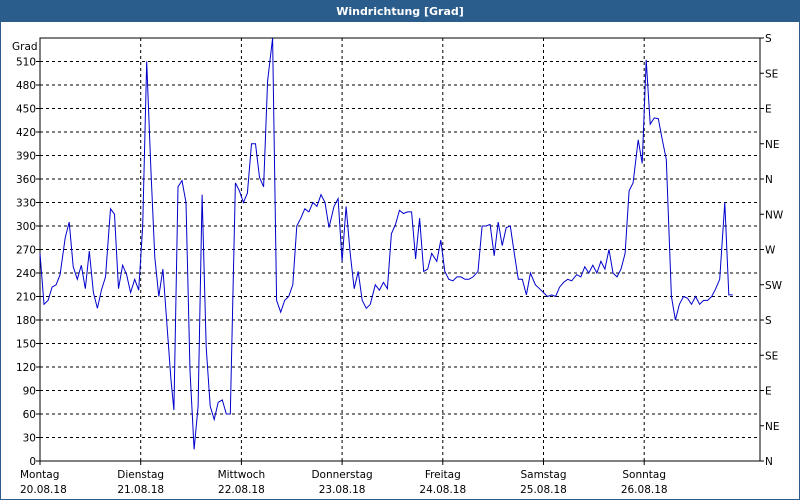 The height and width of the screenshot is (500, 800). I want to click on x-tick-date: 22.08.18, so click(241, 490).